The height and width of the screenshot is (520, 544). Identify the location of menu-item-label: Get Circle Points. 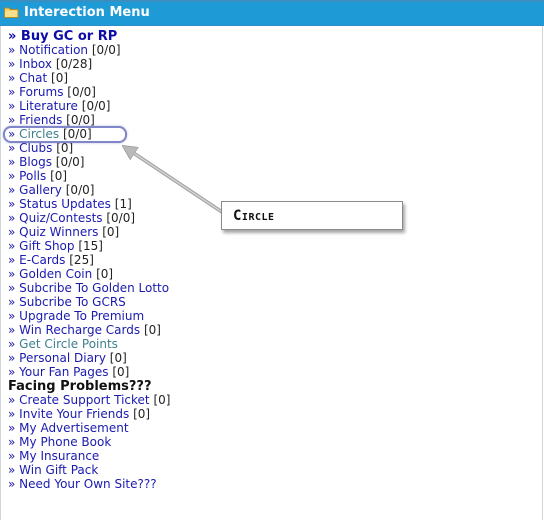
(68, 344).